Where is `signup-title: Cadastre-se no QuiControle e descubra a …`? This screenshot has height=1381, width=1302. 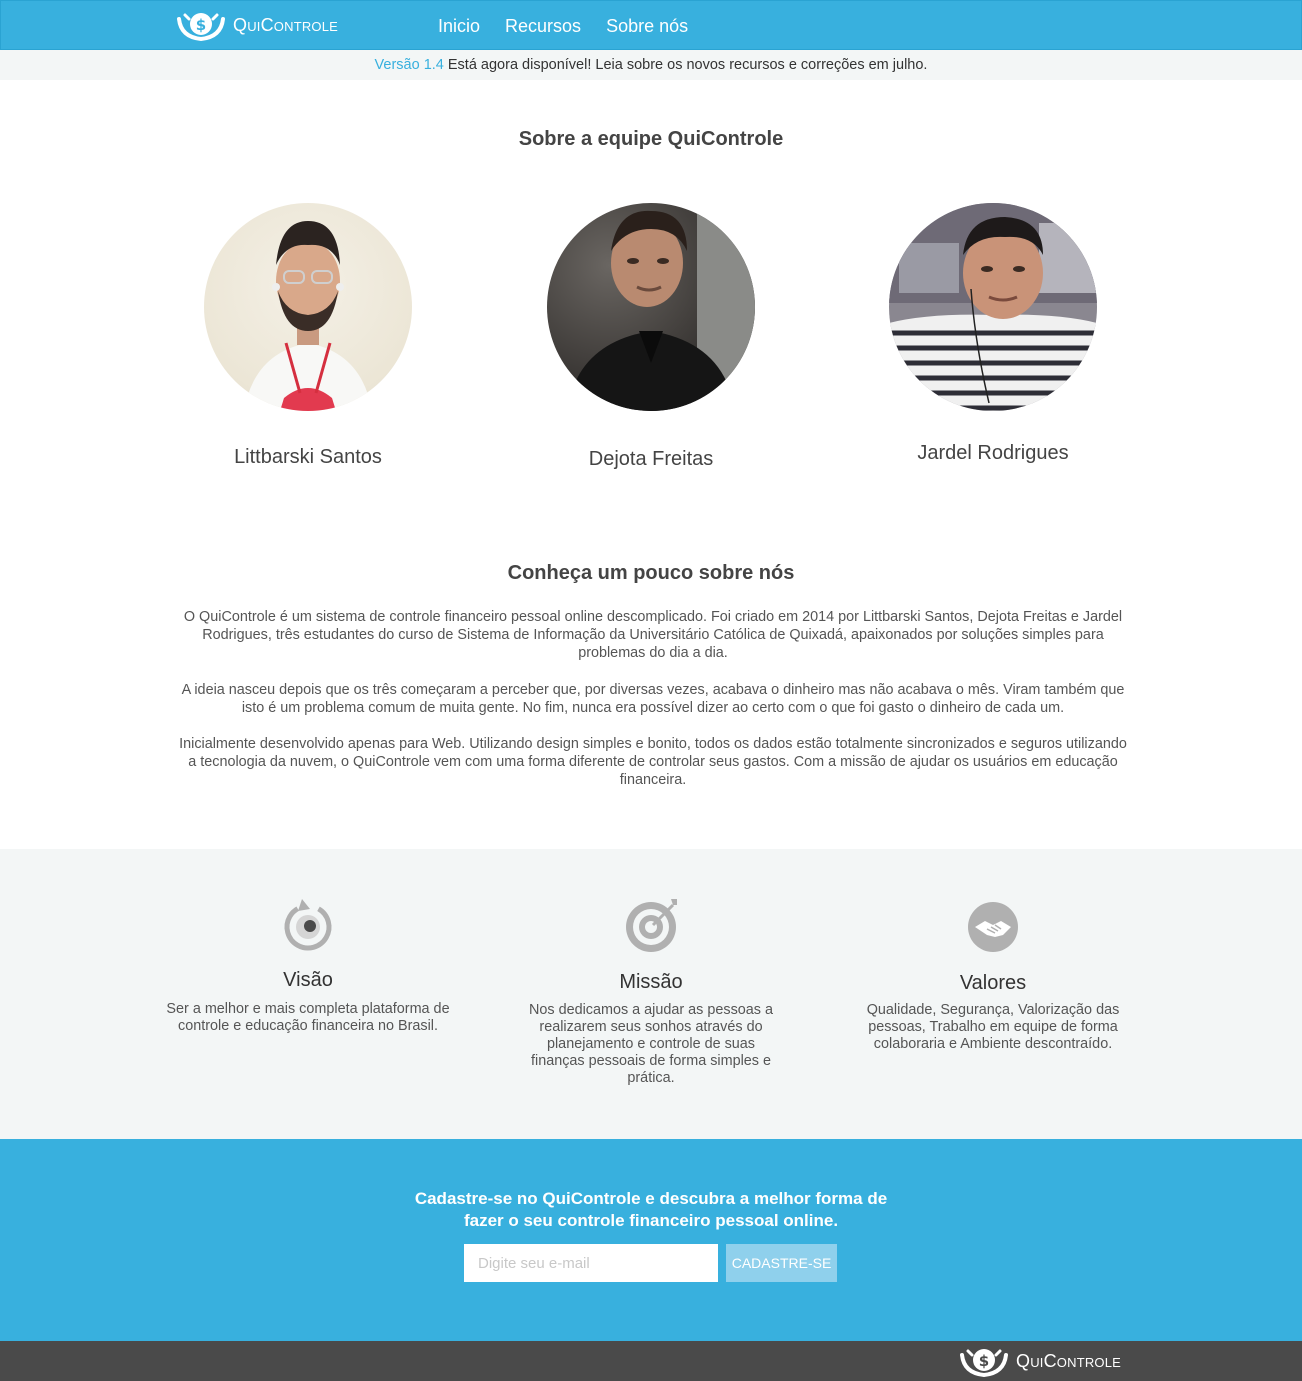 signup-title: Cadastre-se no QuiControle e descubra a … is located at coordinates (651, 1209).